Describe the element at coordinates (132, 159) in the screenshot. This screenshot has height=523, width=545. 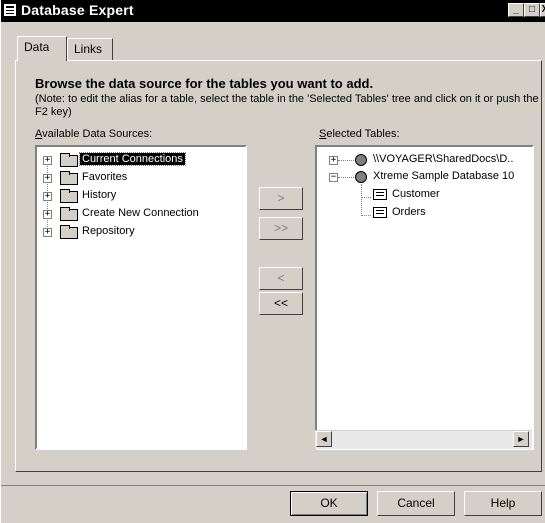
I see `tree-item-label: Current Connections` at that location.